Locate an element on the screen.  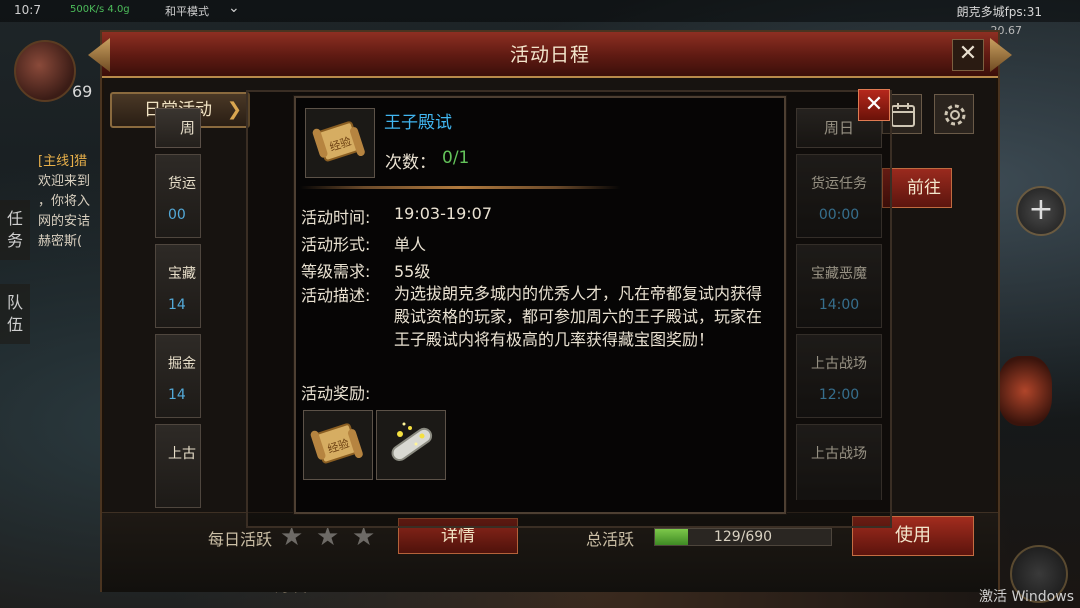
task-side-tab: 任务 is located at coordinates (15, 230).